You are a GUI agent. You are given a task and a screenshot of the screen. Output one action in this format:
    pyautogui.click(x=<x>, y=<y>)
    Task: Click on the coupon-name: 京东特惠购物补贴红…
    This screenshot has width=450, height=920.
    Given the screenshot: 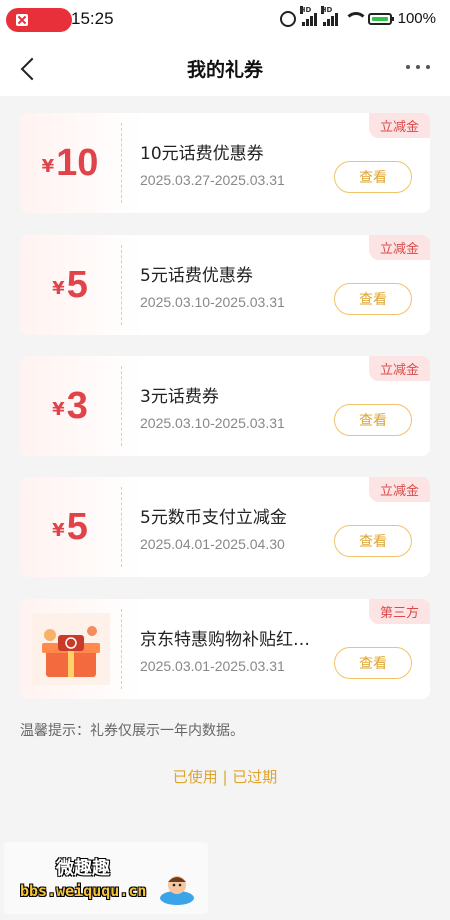 What is the action you would take?
    pyautogui.click(x=225, y=640)
    